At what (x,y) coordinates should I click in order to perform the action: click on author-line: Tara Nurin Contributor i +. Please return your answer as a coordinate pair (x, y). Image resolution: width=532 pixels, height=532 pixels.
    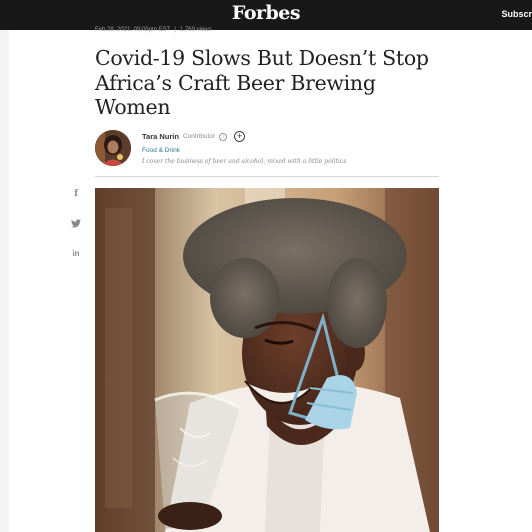
    Looking at the image, I should click on (292, 136).